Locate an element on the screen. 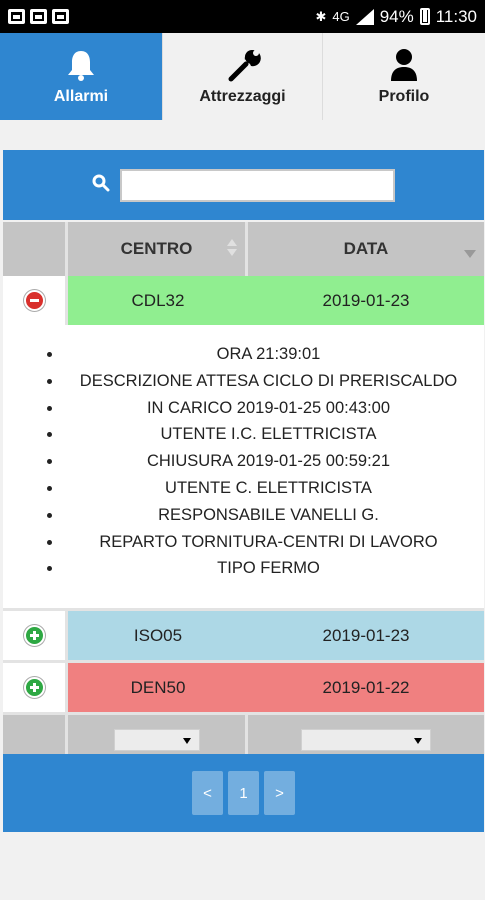  detail-item: UTENTE C. ELETTRICISTA is located at coordinates (273, 488).